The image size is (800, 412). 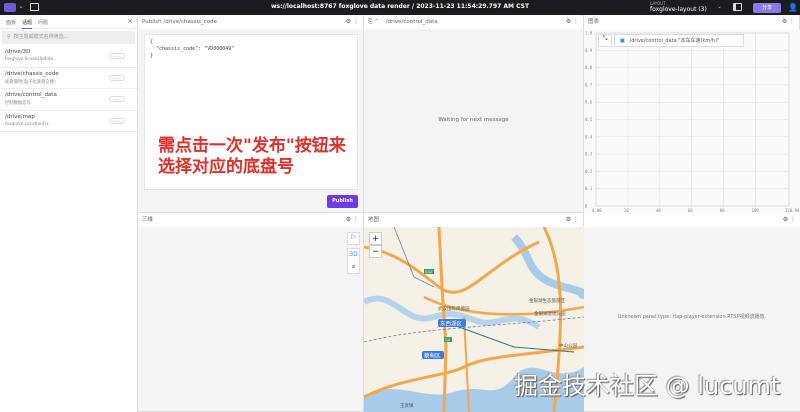 What do you see at coordinates (586, 206) in the screenshot?
I see `y-tick-label: 0` at bounding box center [586, 206].